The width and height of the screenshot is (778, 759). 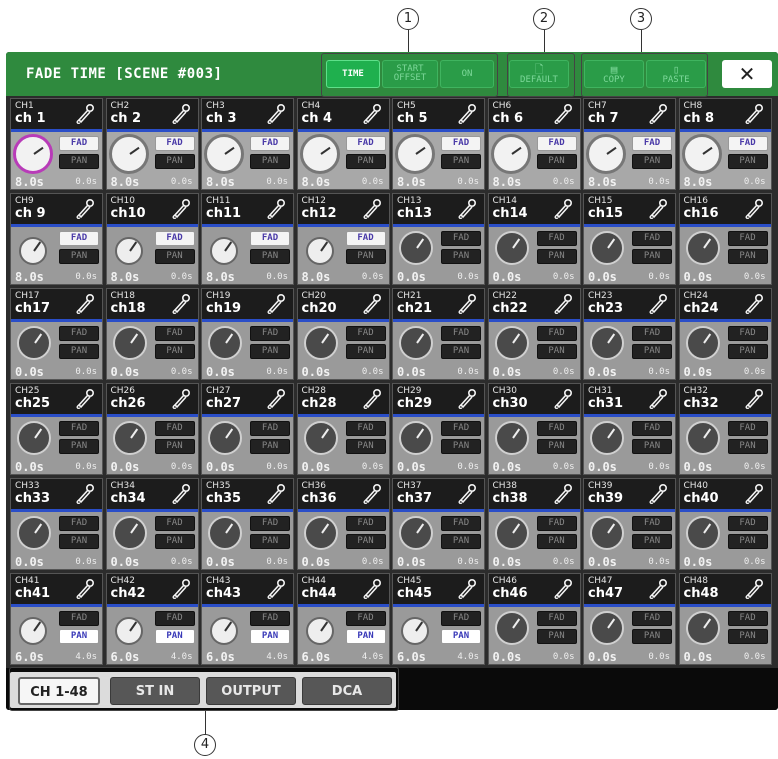 What do you see at coordinates (725, 429) in the screenshot?
I see `channel-cell: CH32 ch32 FAD PAN 0.0s 0.0s` at bounding box center [725, 429].